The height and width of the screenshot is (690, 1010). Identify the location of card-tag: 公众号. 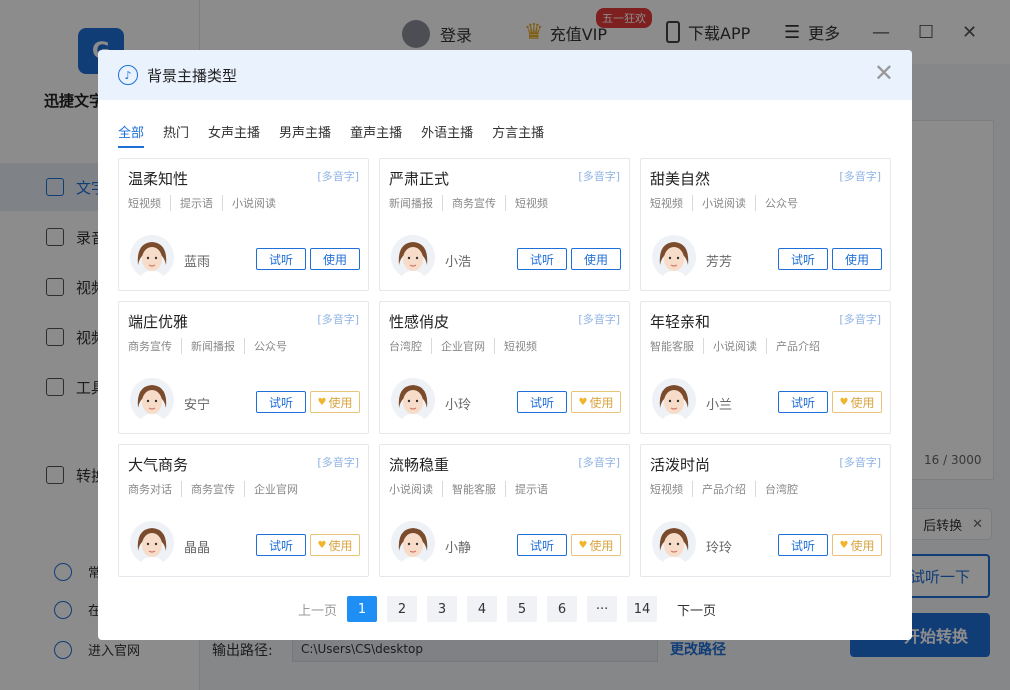
(781, 203).